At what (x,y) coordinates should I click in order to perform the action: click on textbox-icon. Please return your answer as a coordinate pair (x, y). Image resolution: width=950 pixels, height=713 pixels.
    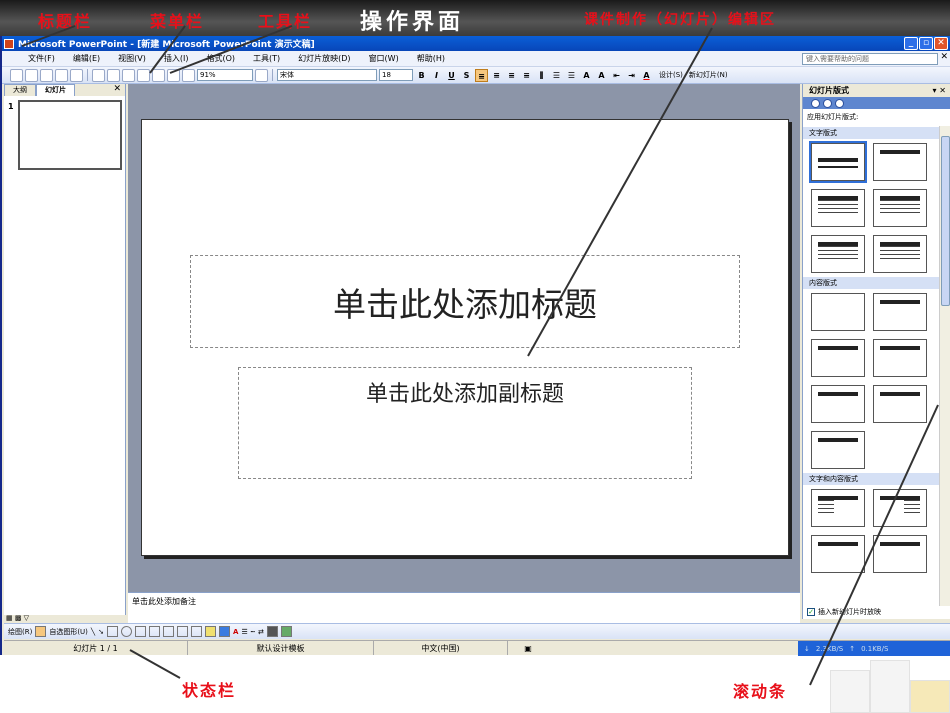
    Looking at the image, I should click on (141, 631).